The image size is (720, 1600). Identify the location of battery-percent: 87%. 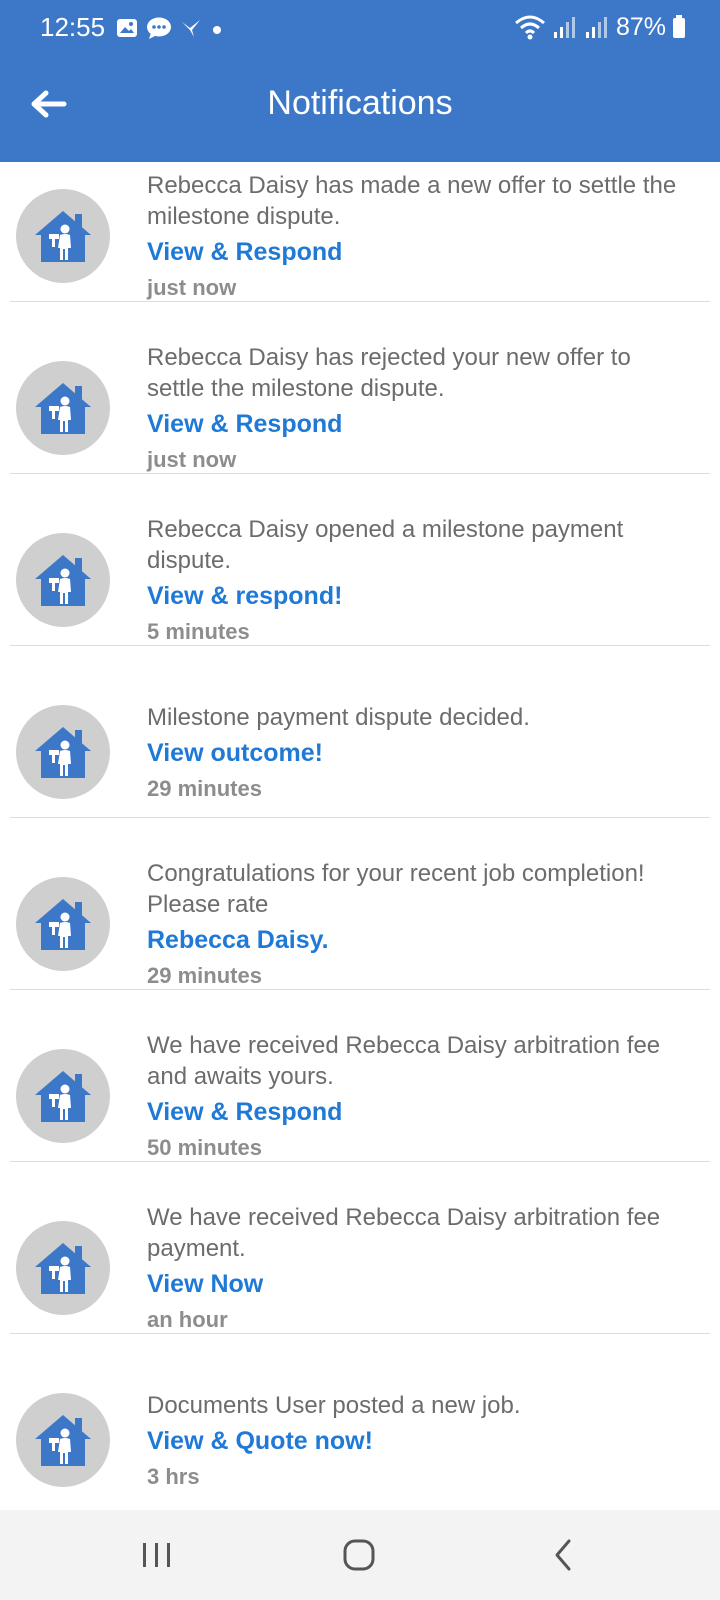
(640, 26).